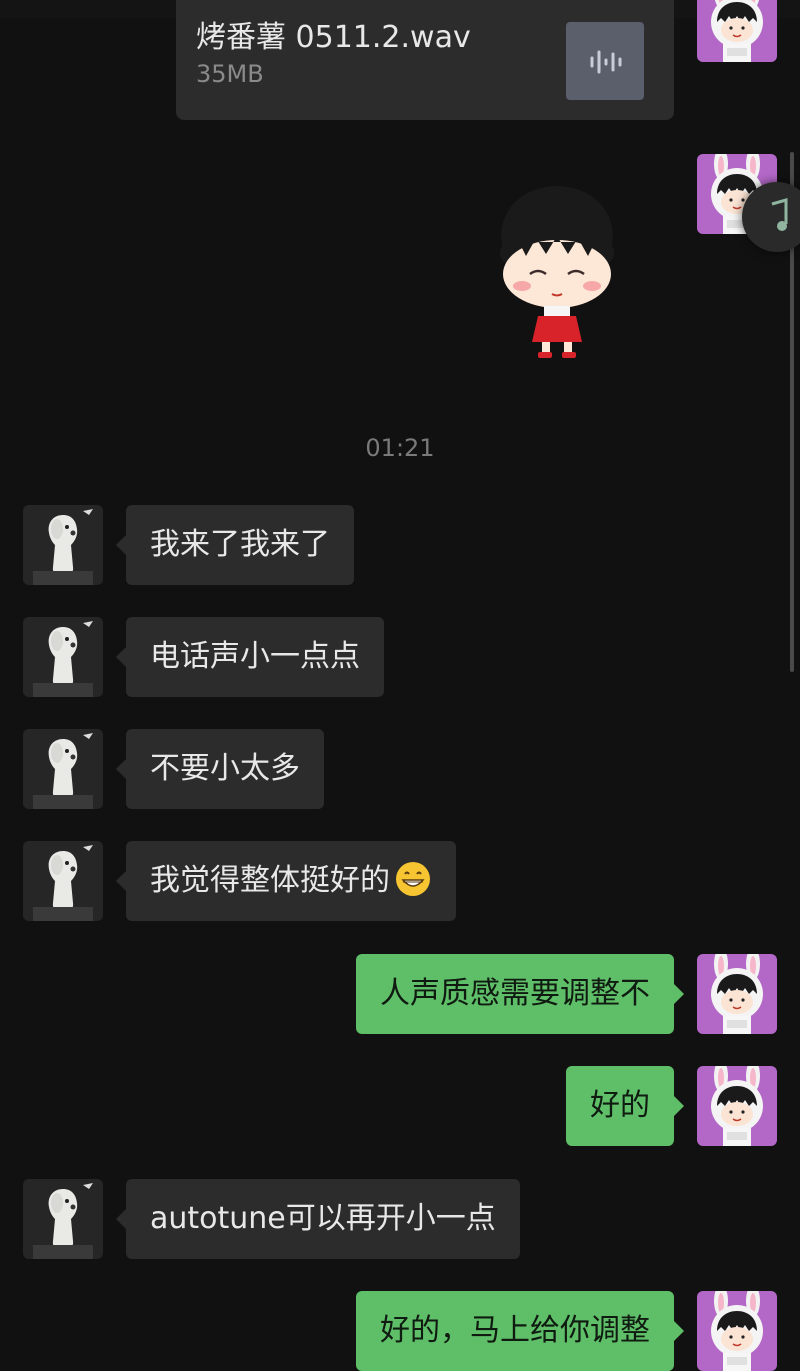 The image size is (800, 1371). I want to click on message-bubble-incoming: 不要小太多, so click(220, 769).